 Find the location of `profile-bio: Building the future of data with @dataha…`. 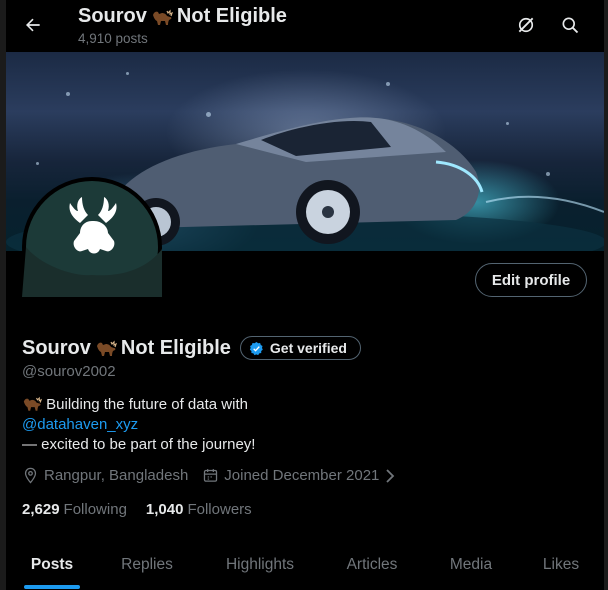

profile-bio: Building the future of data with @dataha… is located at coordinates (138, 425).